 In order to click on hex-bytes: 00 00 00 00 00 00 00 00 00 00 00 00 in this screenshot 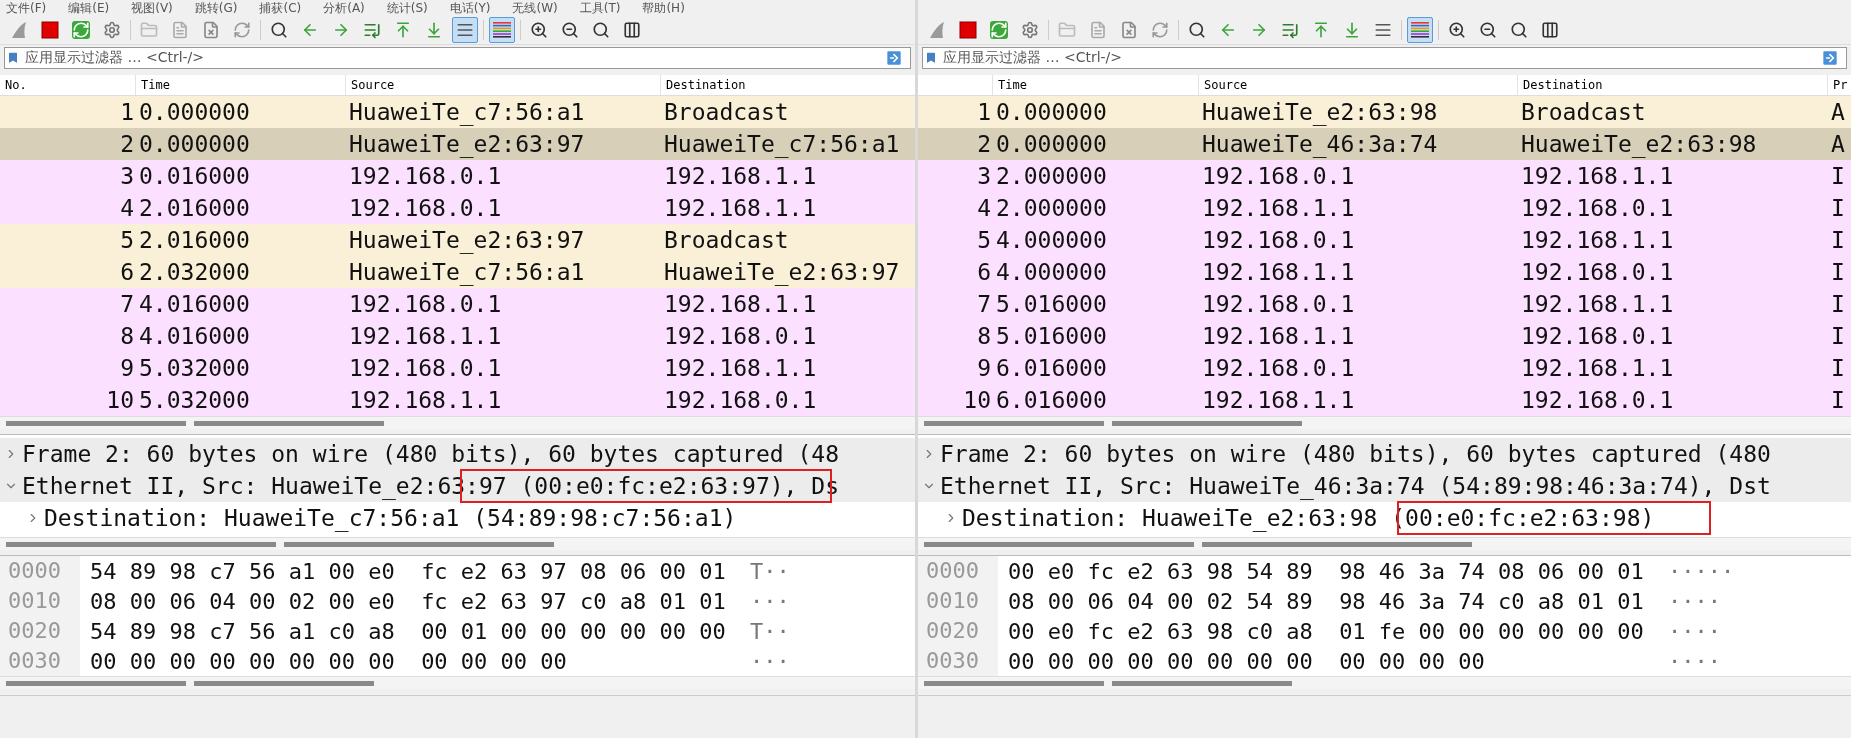, I will do `click(1246, 661)`.